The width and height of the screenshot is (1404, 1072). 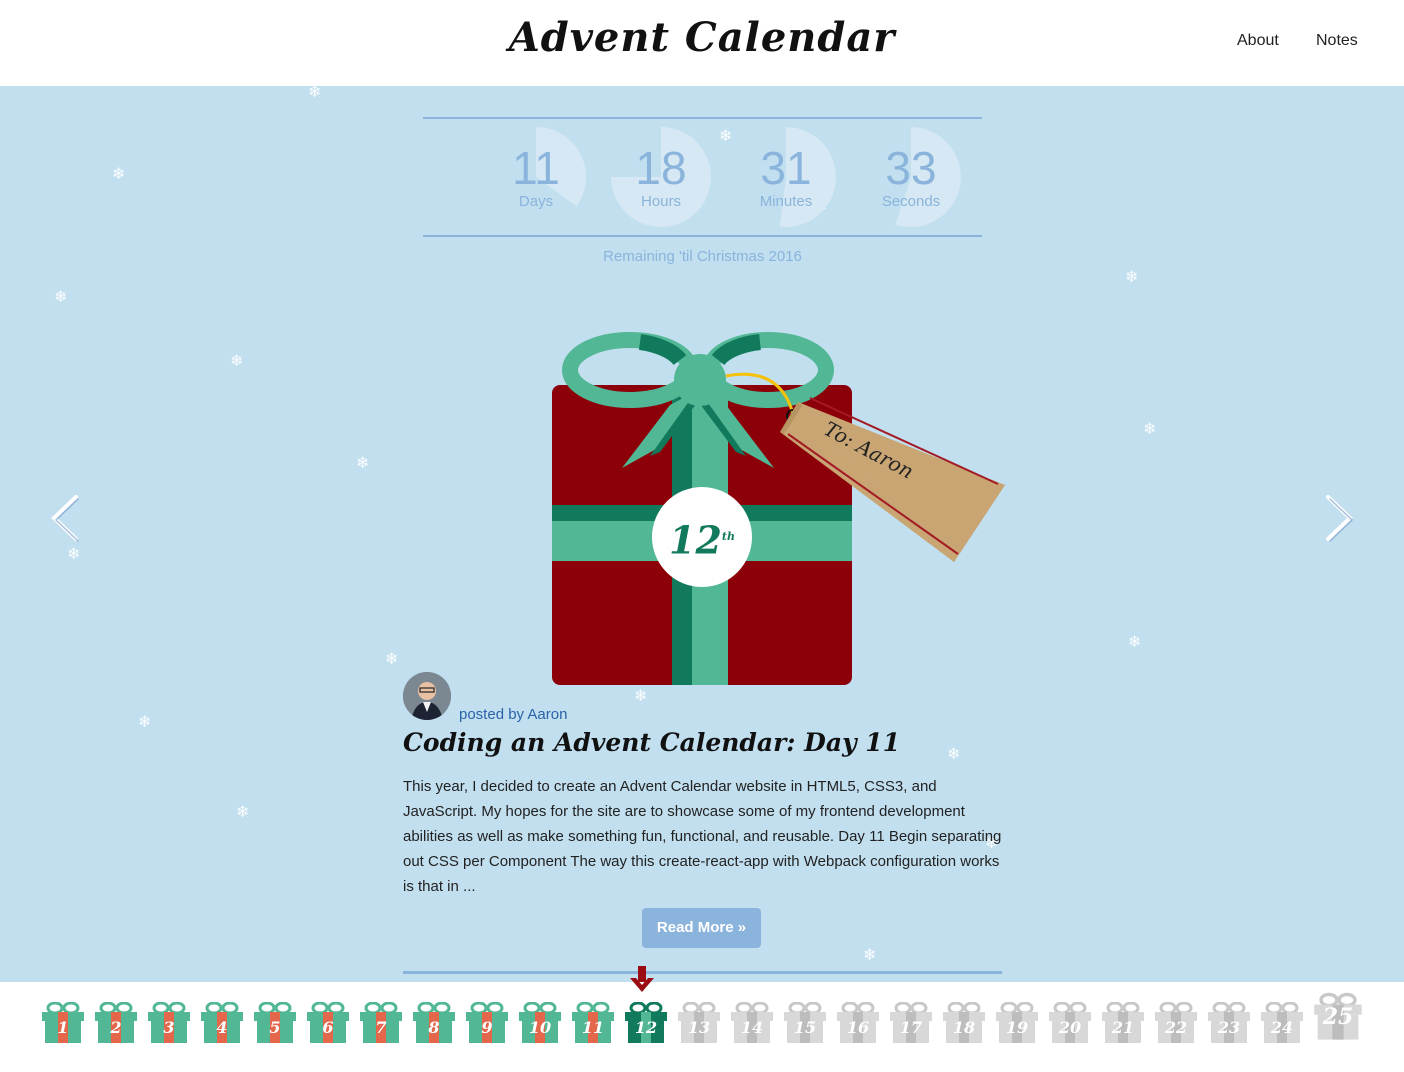 I want to click on day-gift-1: 1, so click(x=63, y=1022).